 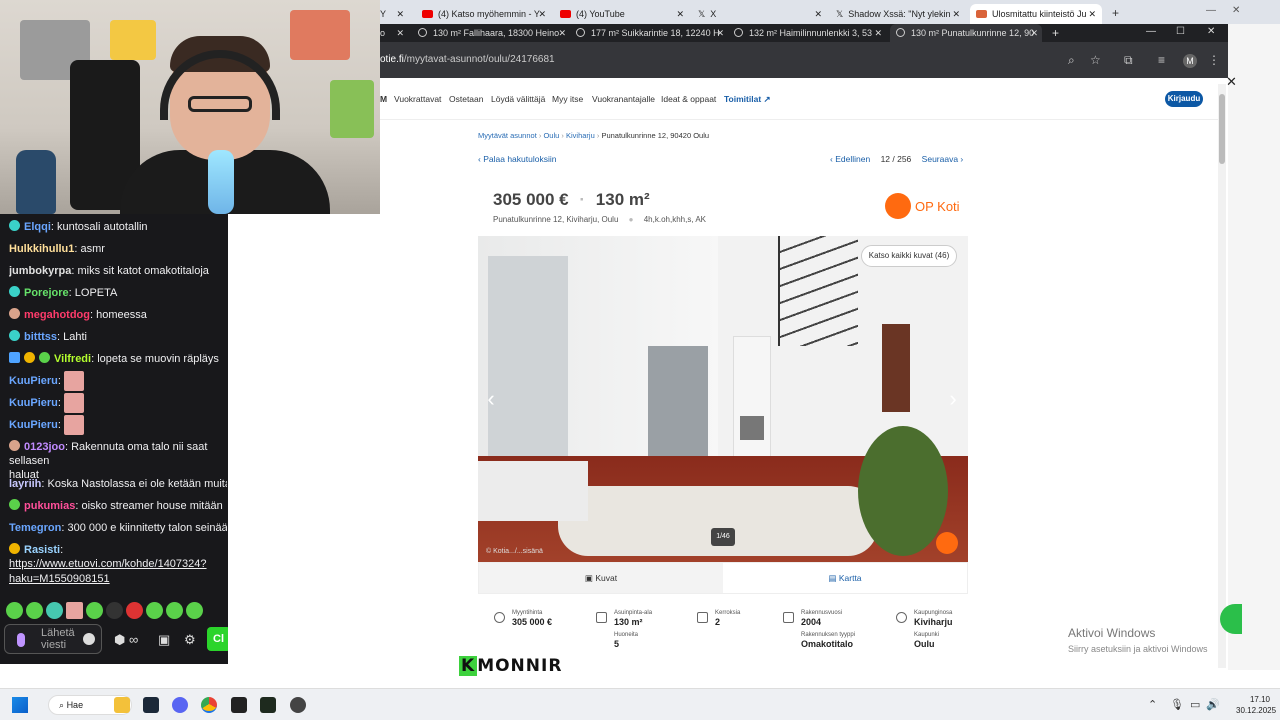 I want to click on menu-icon: ⋮, so click(x=1214, y=60).